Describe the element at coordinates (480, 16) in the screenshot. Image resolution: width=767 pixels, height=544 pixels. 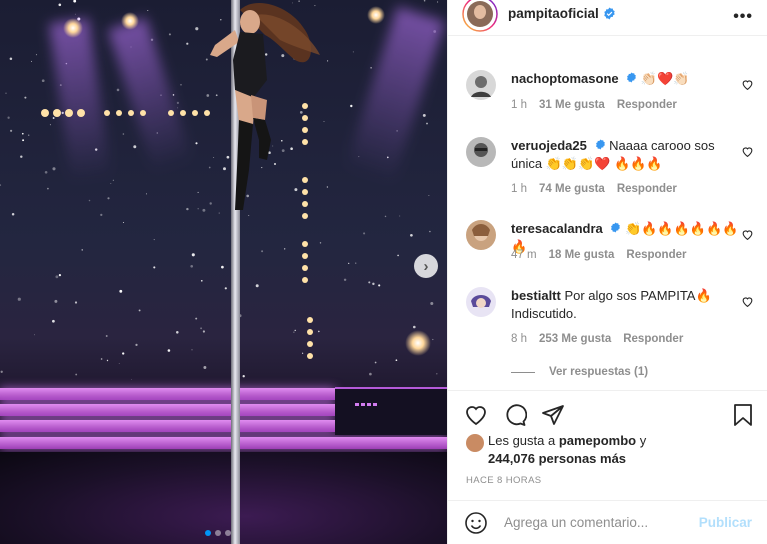
I see `profile-avatar` at that location.